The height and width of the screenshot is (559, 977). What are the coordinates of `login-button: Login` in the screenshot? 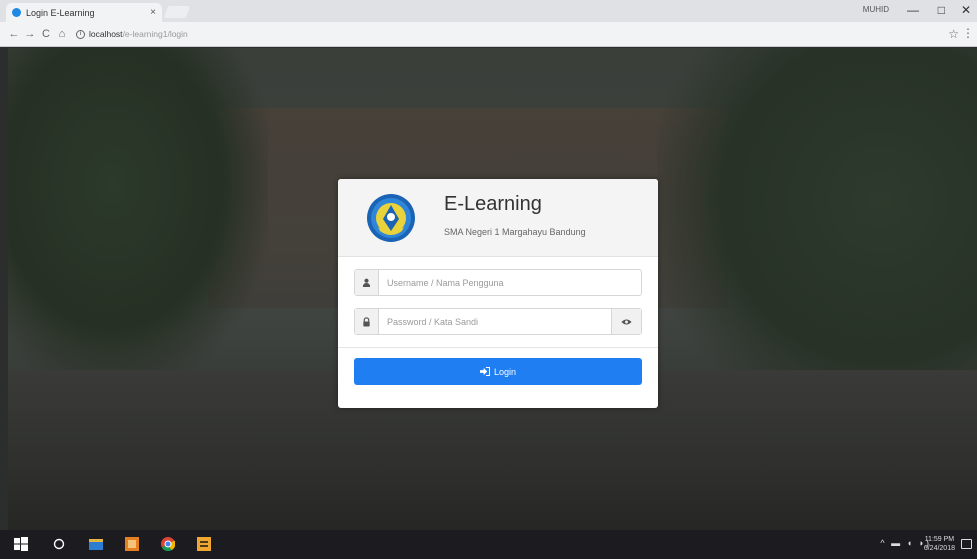 It's located at (498, 371).